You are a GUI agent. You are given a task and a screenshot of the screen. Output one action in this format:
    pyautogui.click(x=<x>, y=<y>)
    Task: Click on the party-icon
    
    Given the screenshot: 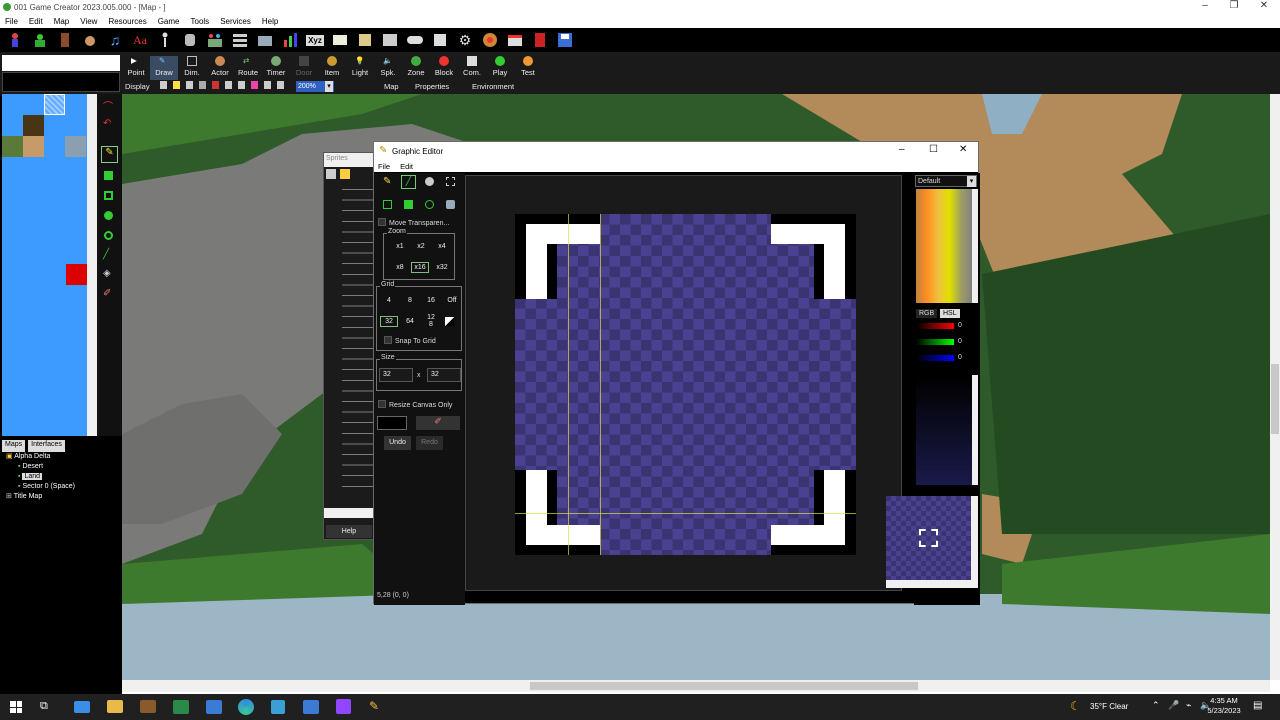 What is the action you would take?
    pyautogui.click(x=265, y=40)
    